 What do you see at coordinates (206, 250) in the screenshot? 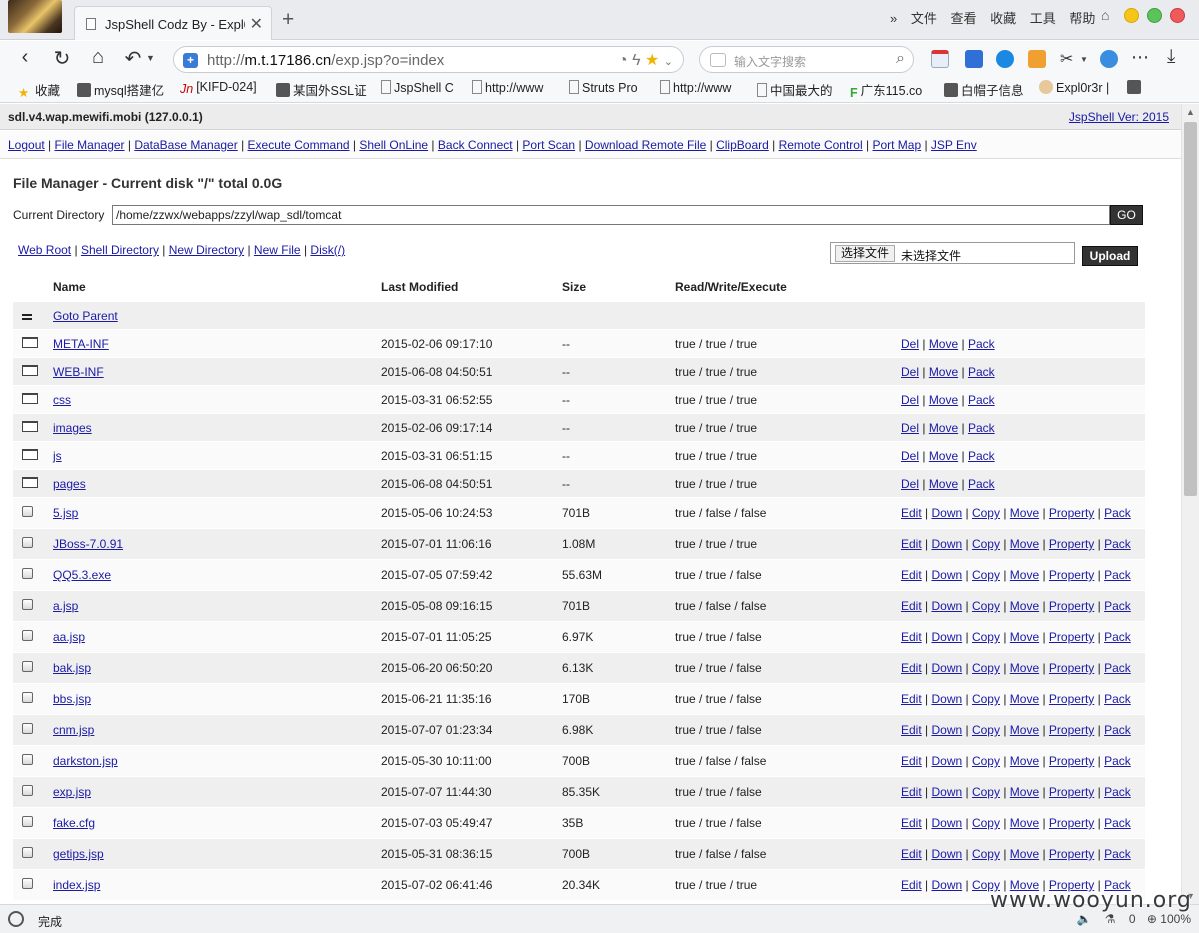
I see `quick-link-new-directory: New Directory` at bounding box center [206, 250].